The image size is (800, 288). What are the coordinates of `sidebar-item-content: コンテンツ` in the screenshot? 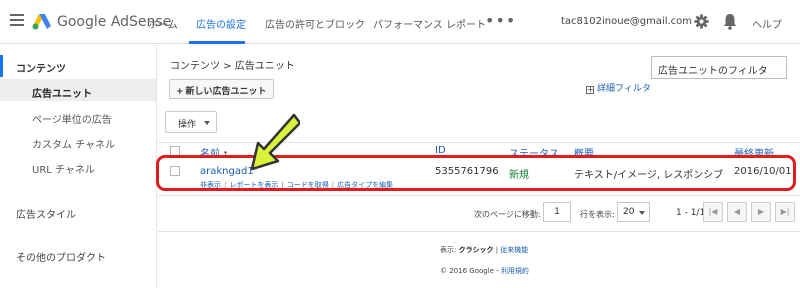 It's located at (41, 67).